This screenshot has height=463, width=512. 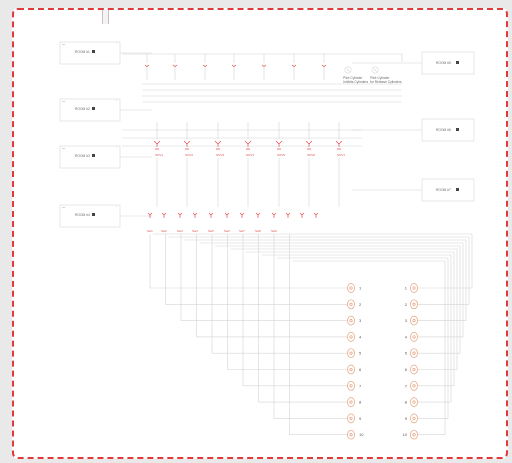 I want to click on switch-label: Sw7, so click(x=242, y=231).